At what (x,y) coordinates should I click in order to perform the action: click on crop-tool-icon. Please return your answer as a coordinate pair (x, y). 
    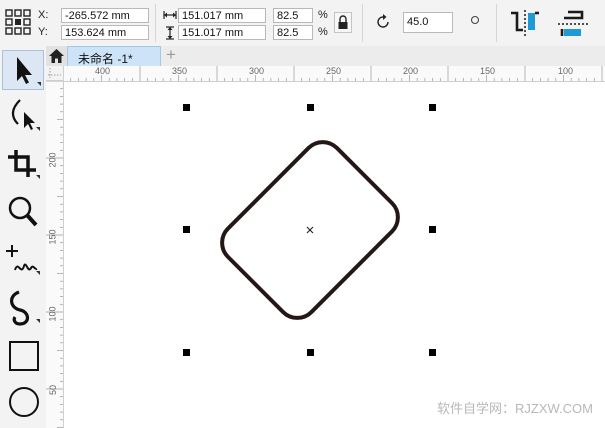
    Looking at the image, I should click on (24, 164).